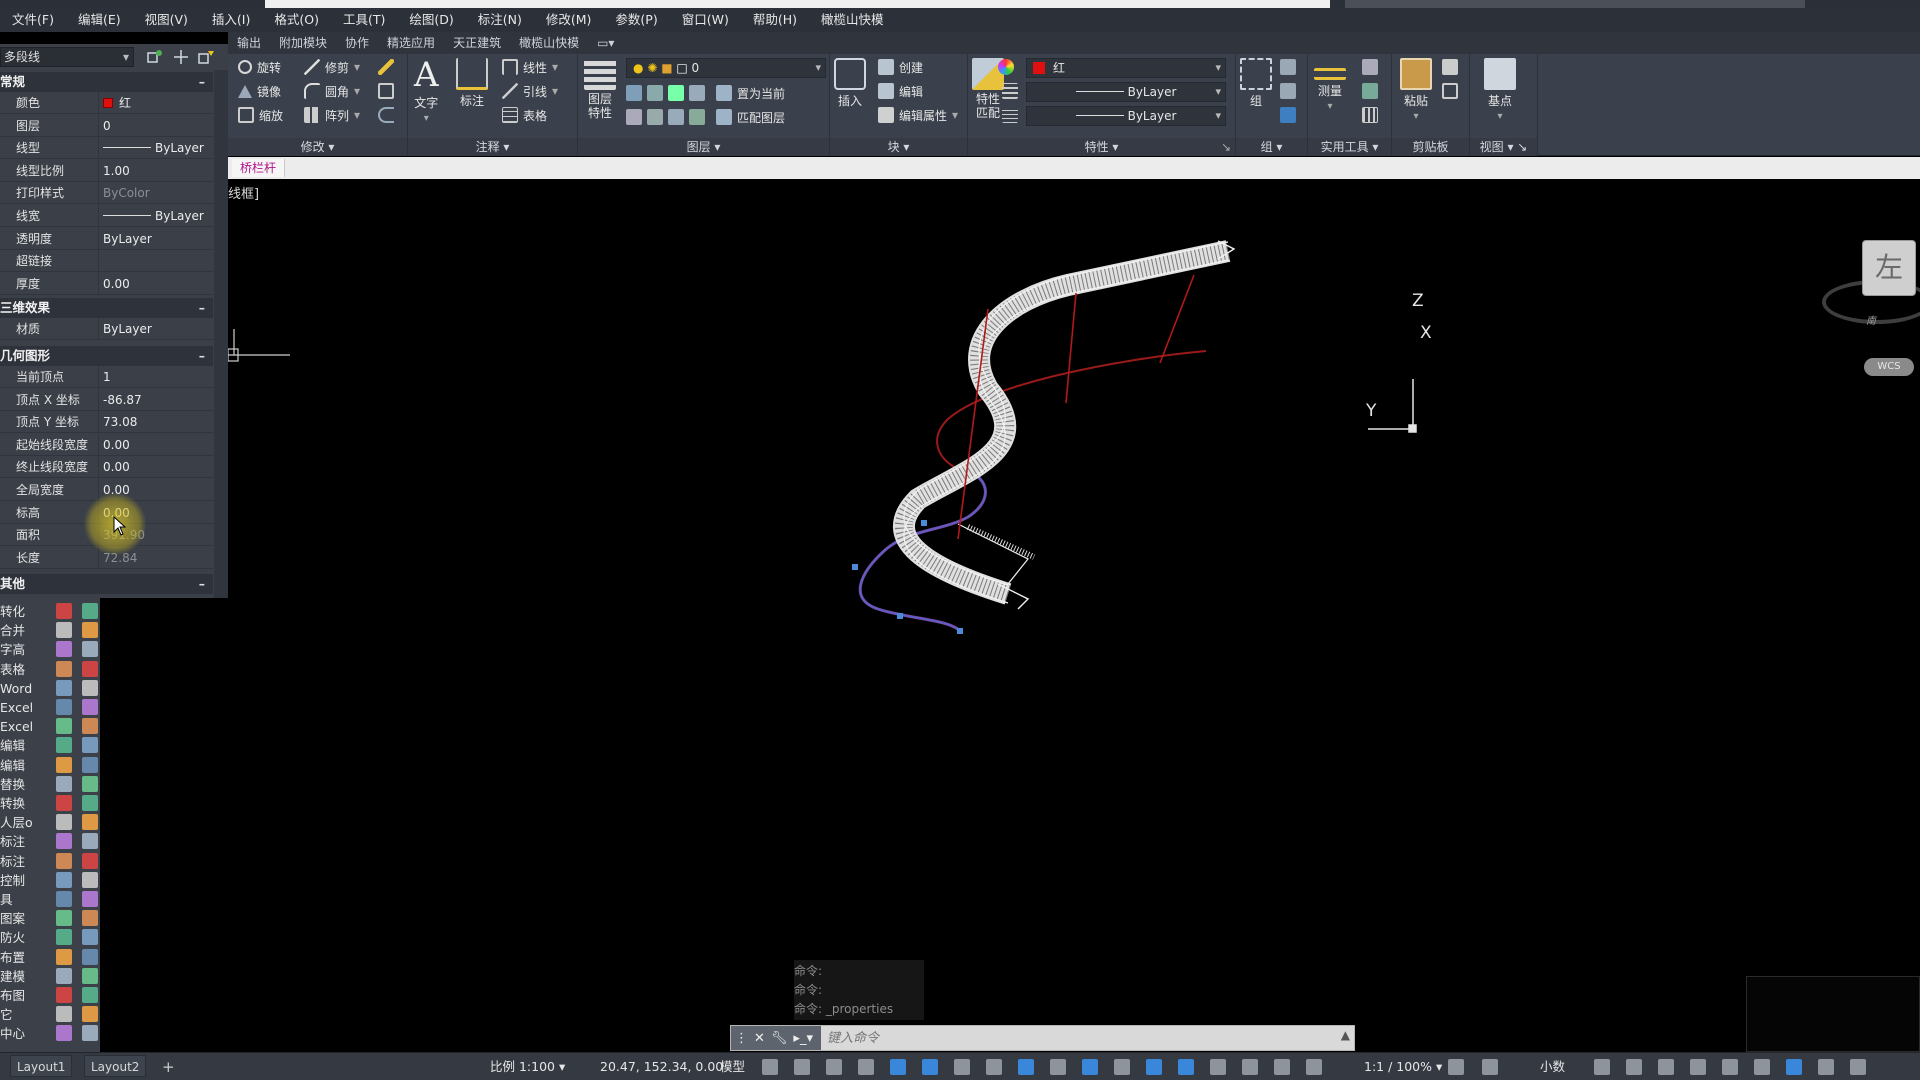 The height and width of the screenshot is (1080, 1920). I want to click on property-value: 1.00, so click(155, 170).